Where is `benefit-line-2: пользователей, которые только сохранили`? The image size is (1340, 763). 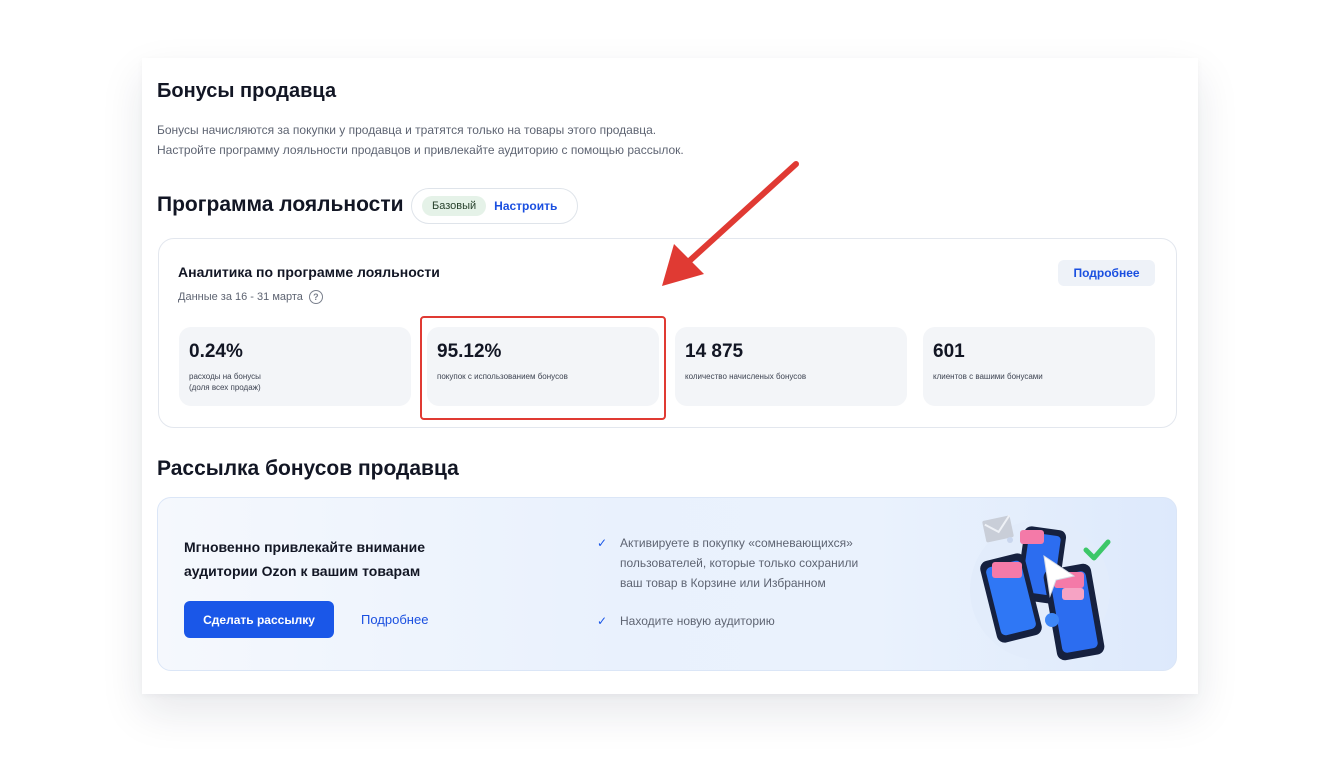
benefit-line-2: пользователей, которые только сохранили is located at coordinates (739, 563).